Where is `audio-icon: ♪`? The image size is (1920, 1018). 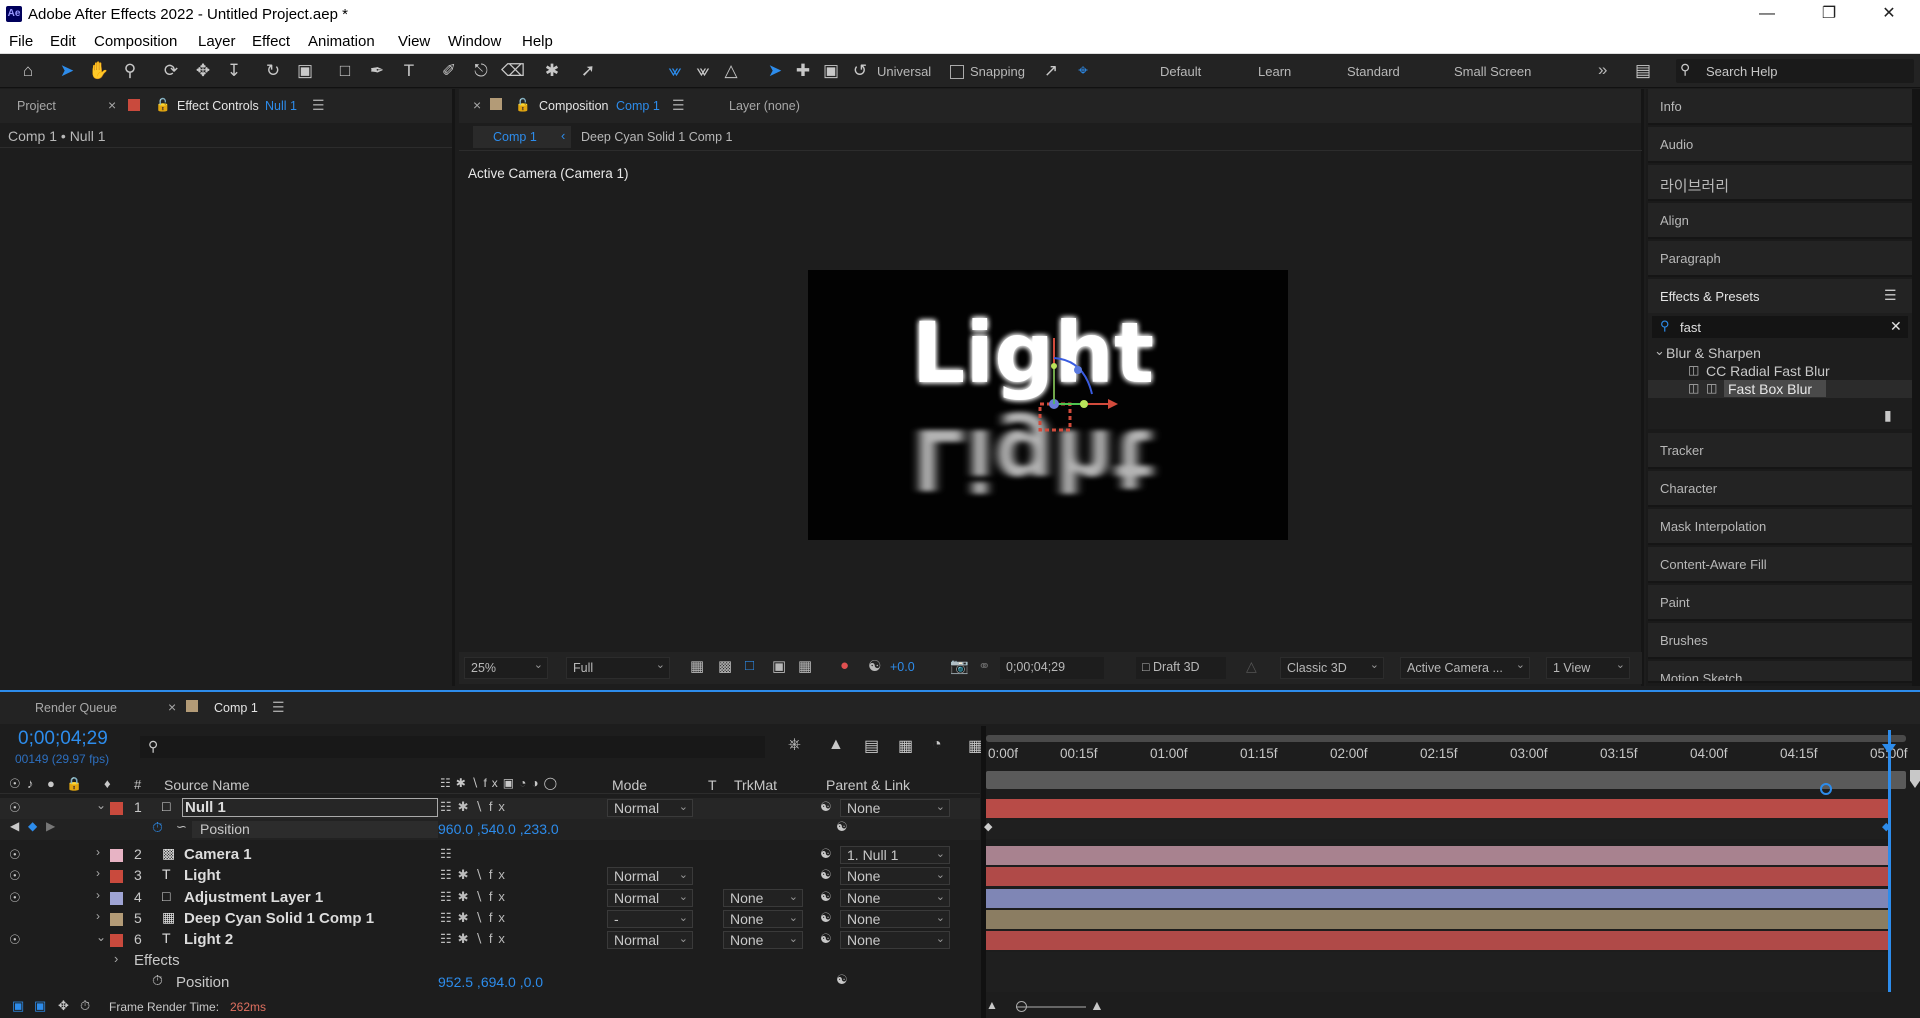 audio-icon: ♪ is located at coordinates (30, 783).